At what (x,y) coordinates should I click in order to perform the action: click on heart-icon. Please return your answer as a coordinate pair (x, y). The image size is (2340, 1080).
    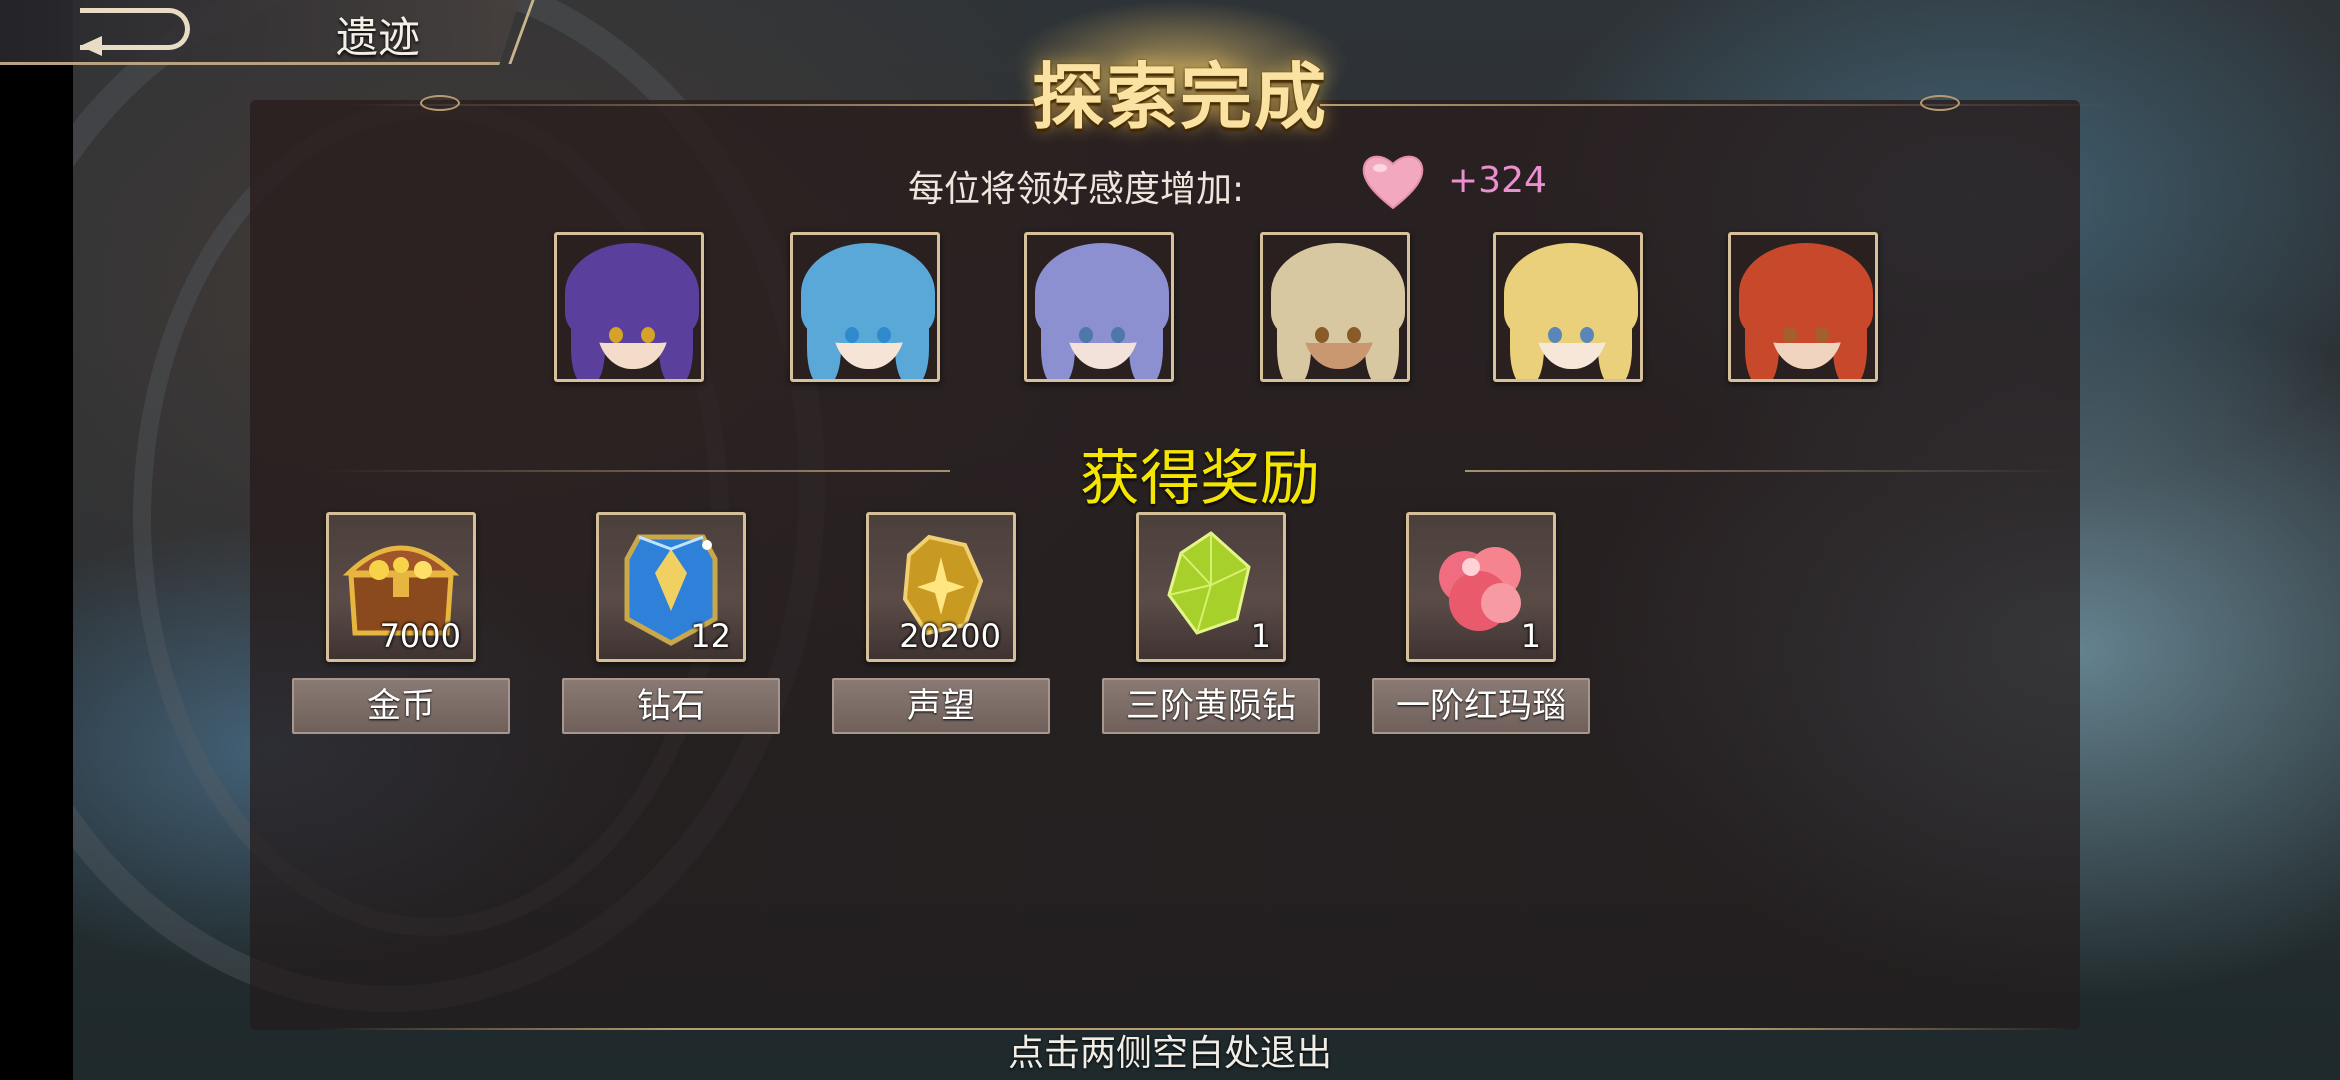
    Looking at the image, I should click on (1393, 182).